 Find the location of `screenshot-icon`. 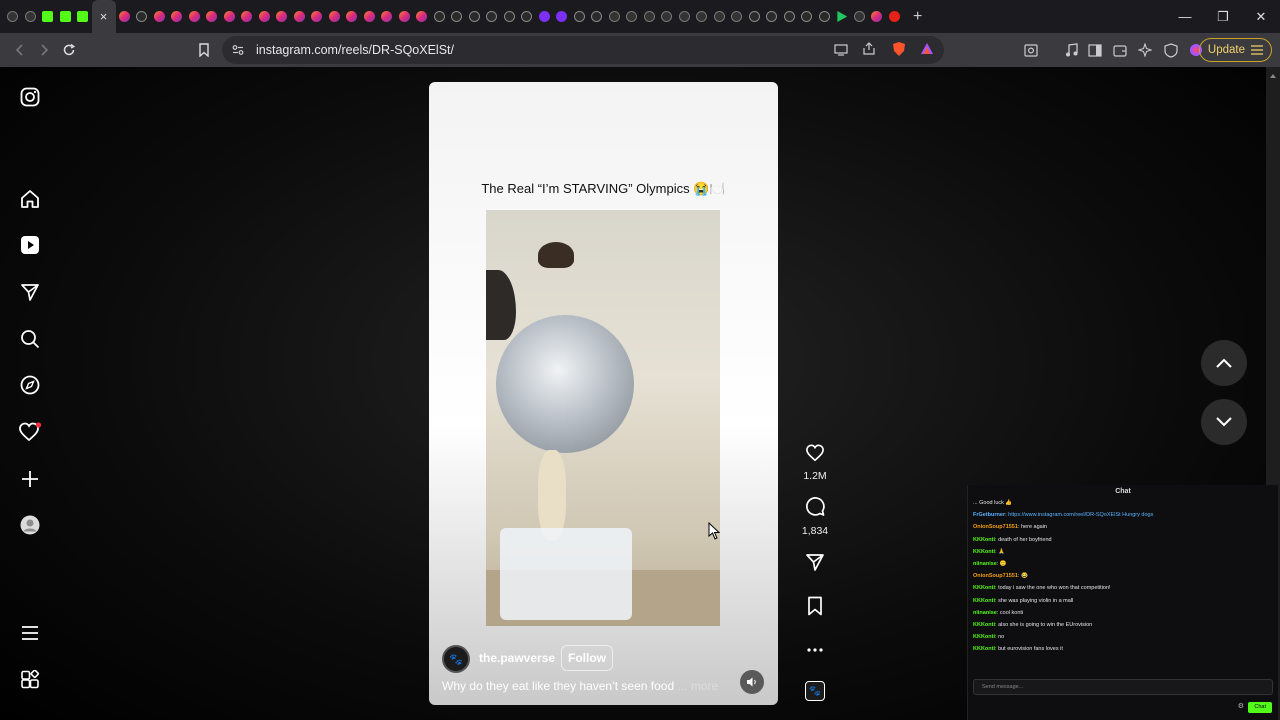

screenshot-icon is located at coordinates (1031, 50).